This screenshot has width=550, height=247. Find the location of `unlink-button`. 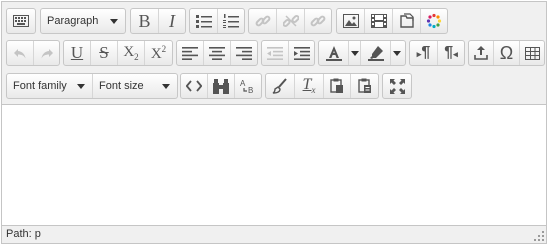

unlink-button is located at coordinates (291, 21).